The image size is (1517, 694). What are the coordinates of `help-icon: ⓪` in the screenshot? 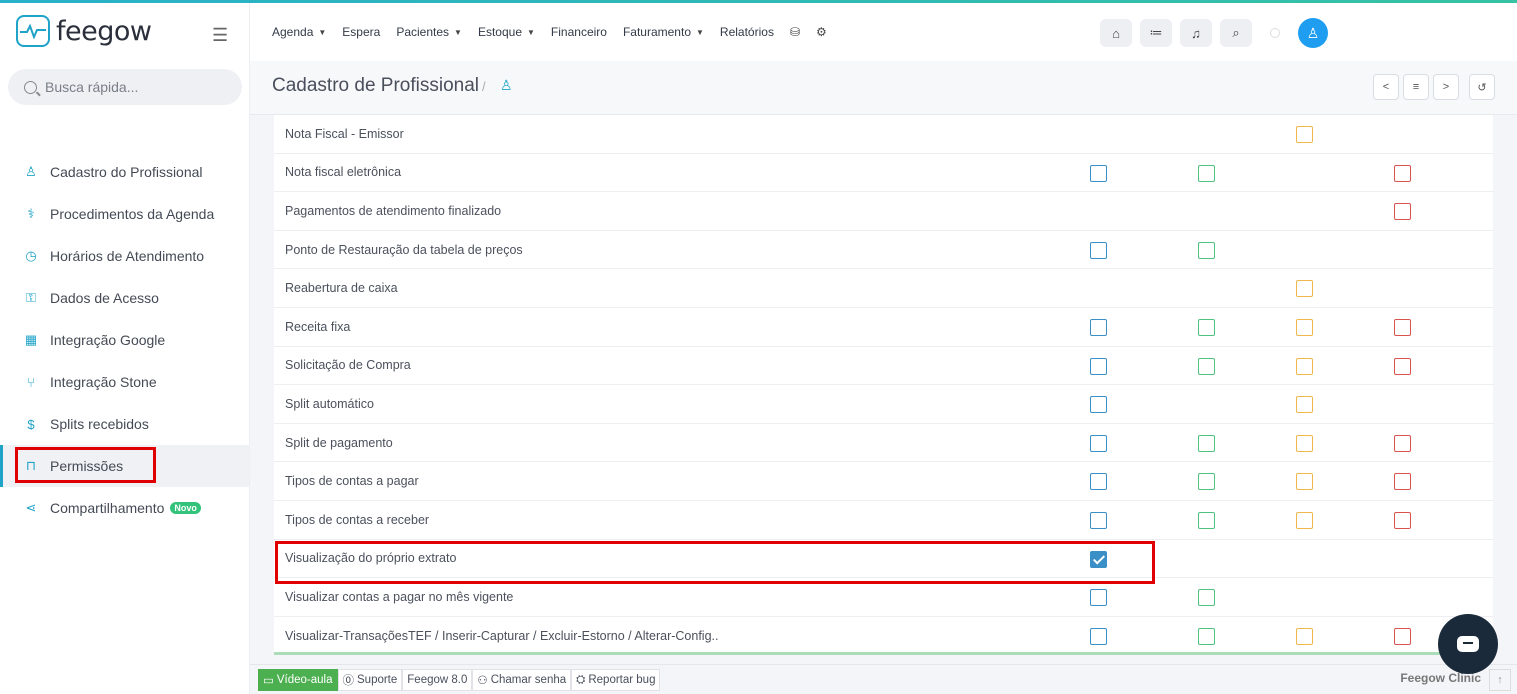 It's located at (348, 681).